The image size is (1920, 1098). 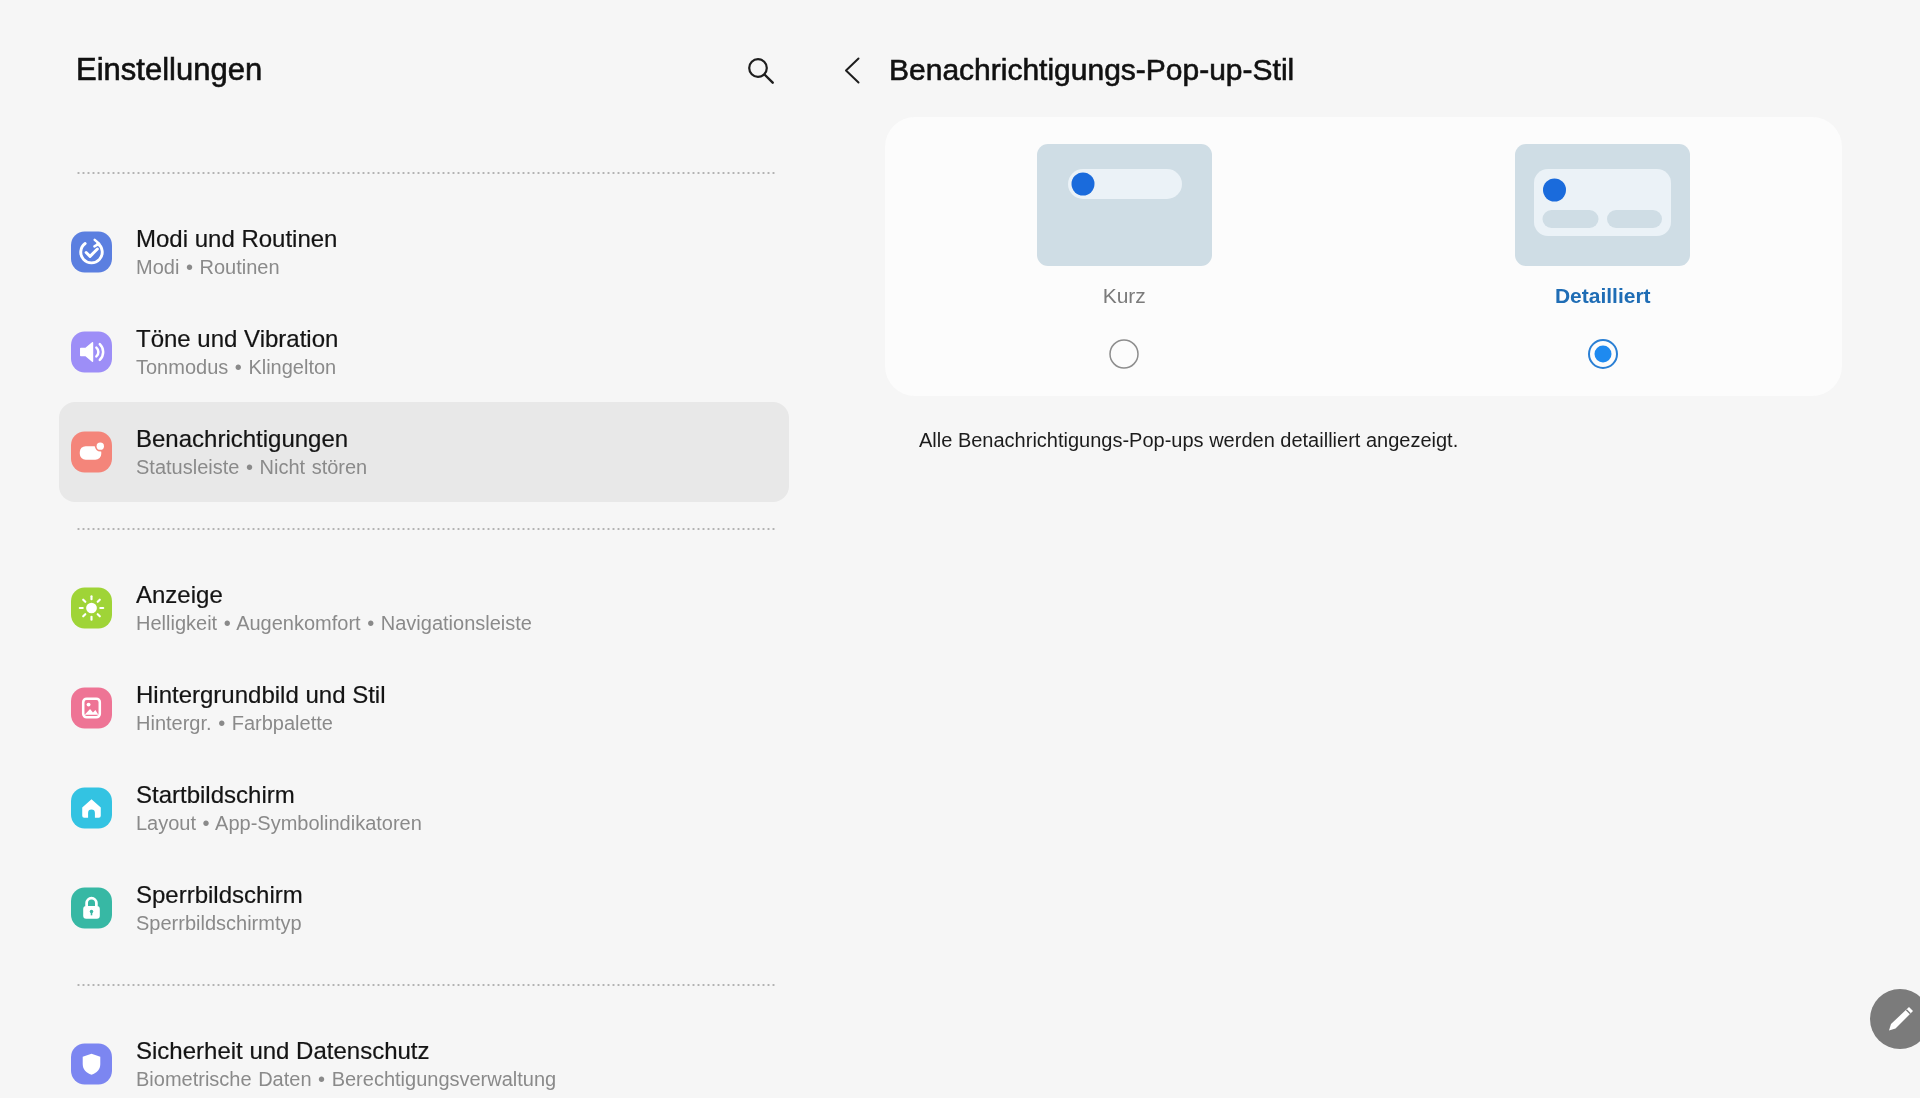 I want to click on page-title: Einstellungen, so click(x=169, y=70).